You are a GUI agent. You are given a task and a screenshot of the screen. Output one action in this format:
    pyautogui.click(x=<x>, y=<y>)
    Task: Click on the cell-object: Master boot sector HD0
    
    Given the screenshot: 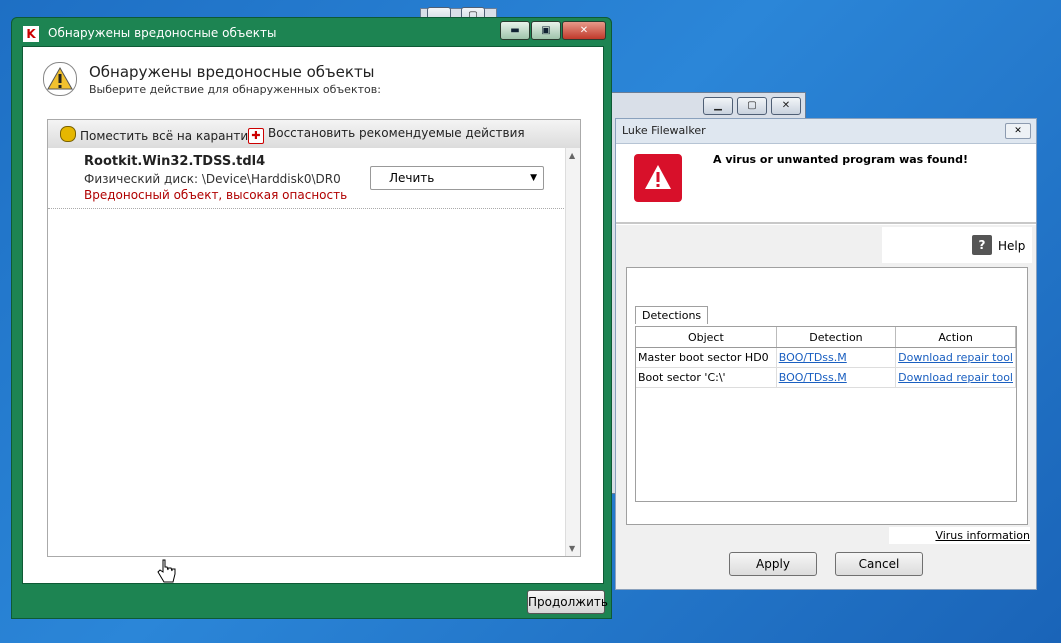 What is the action you would take?
    pyautogui.click(x=706, y=357)
    